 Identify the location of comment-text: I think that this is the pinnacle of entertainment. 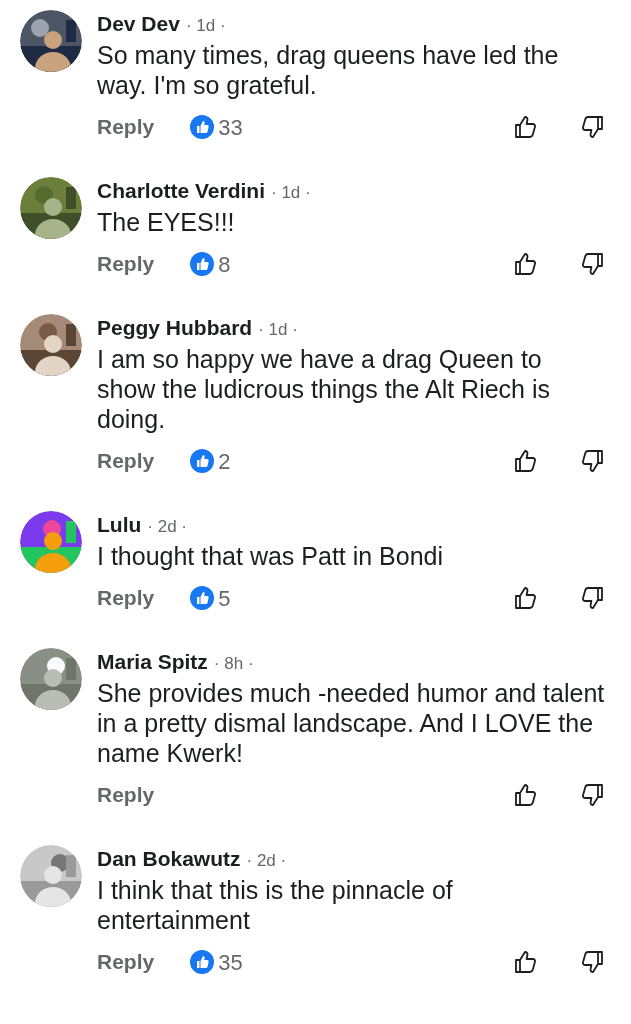
(275, 905).